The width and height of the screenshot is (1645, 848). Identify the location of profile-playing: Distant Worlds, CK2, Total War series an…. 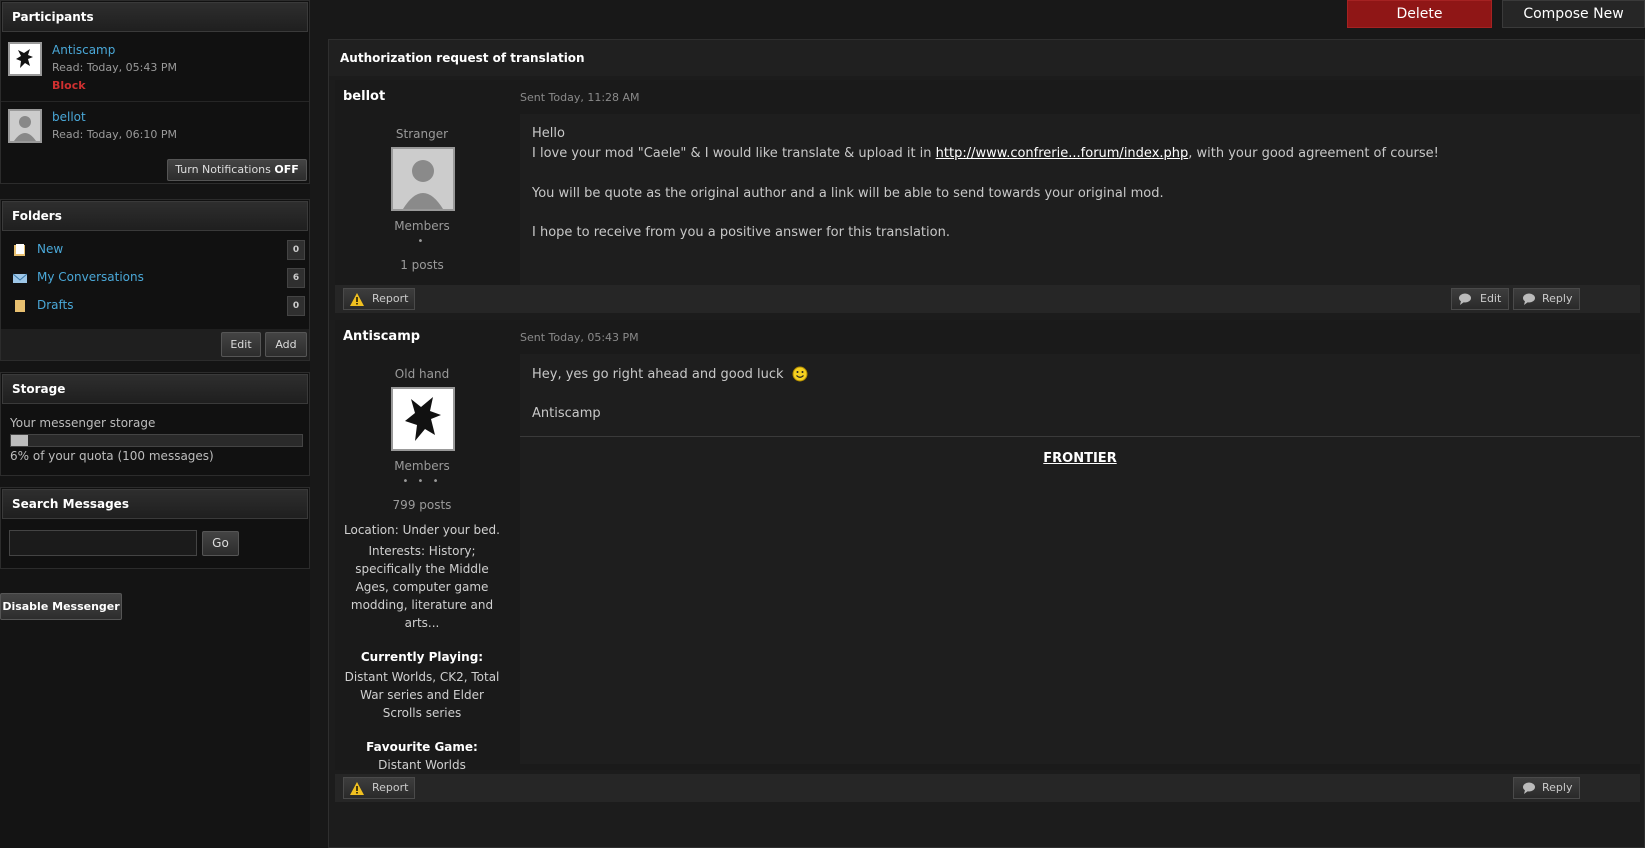
(422, 695).